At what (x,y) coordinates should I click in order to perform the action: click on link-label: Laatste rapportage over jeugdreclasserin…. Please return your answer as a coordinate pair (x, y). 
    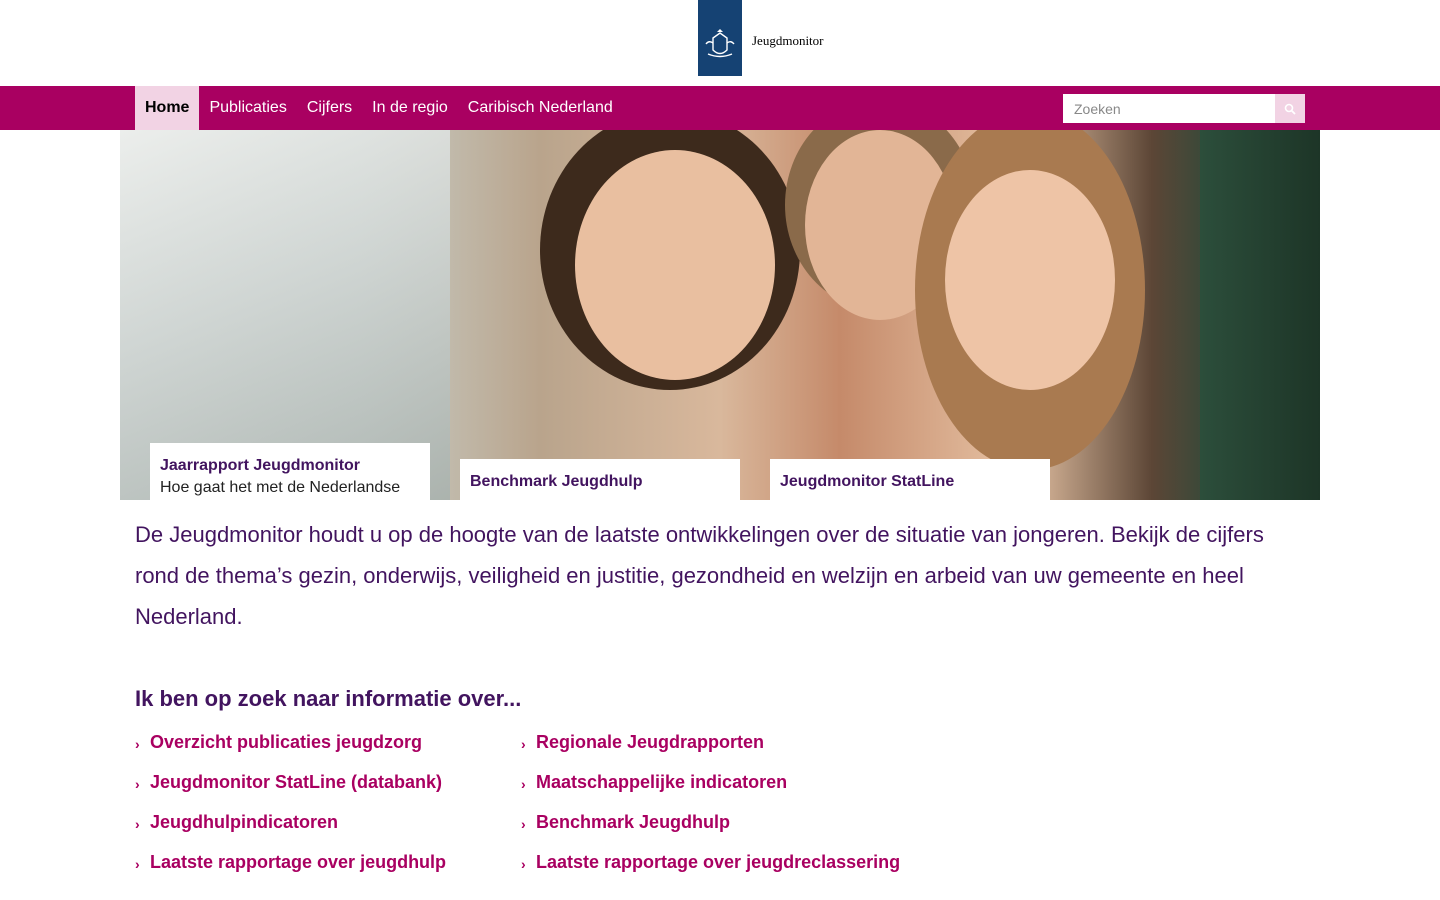
    Looking at the image, I should click on (718, 862).